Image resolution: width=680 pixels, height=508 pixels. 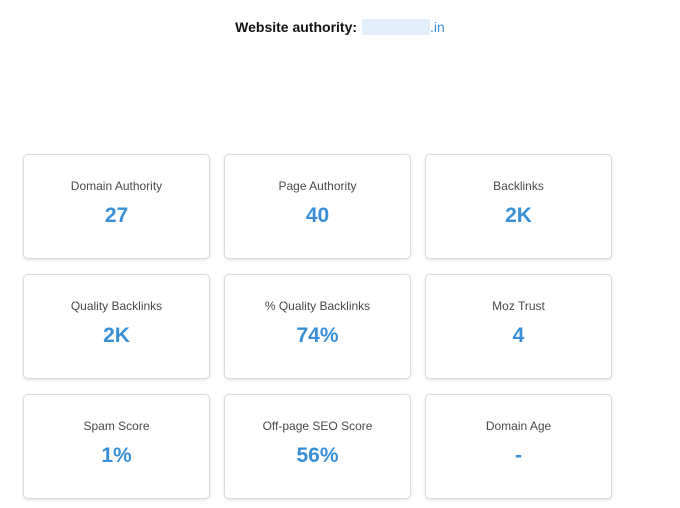 I want to click on metric-card-spam-score: Spam Score 1%, so click(x=116, y=446).